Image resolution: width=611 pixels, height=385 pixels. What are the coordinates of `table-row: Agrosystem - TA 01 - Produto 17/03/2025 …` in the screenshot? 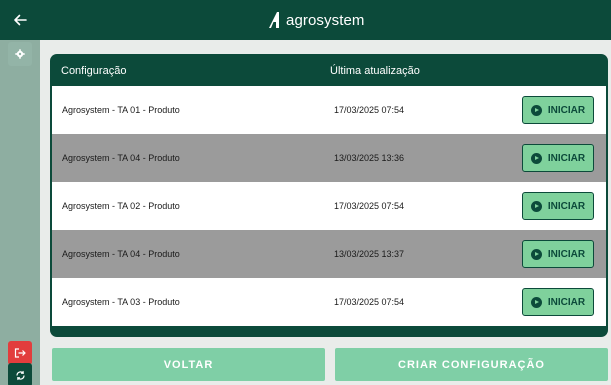 It's located at (329, 110).